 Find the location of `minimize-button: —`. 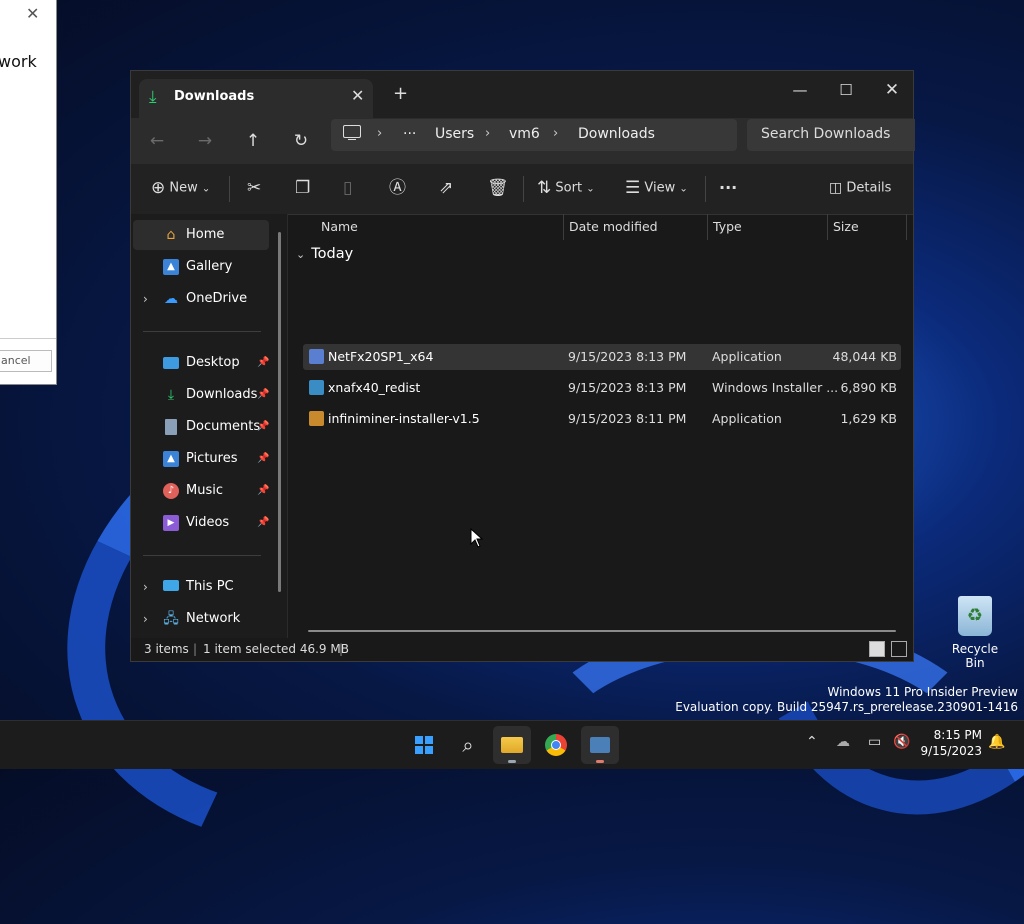

minimize-button: — is located at coordinates (800, 90).